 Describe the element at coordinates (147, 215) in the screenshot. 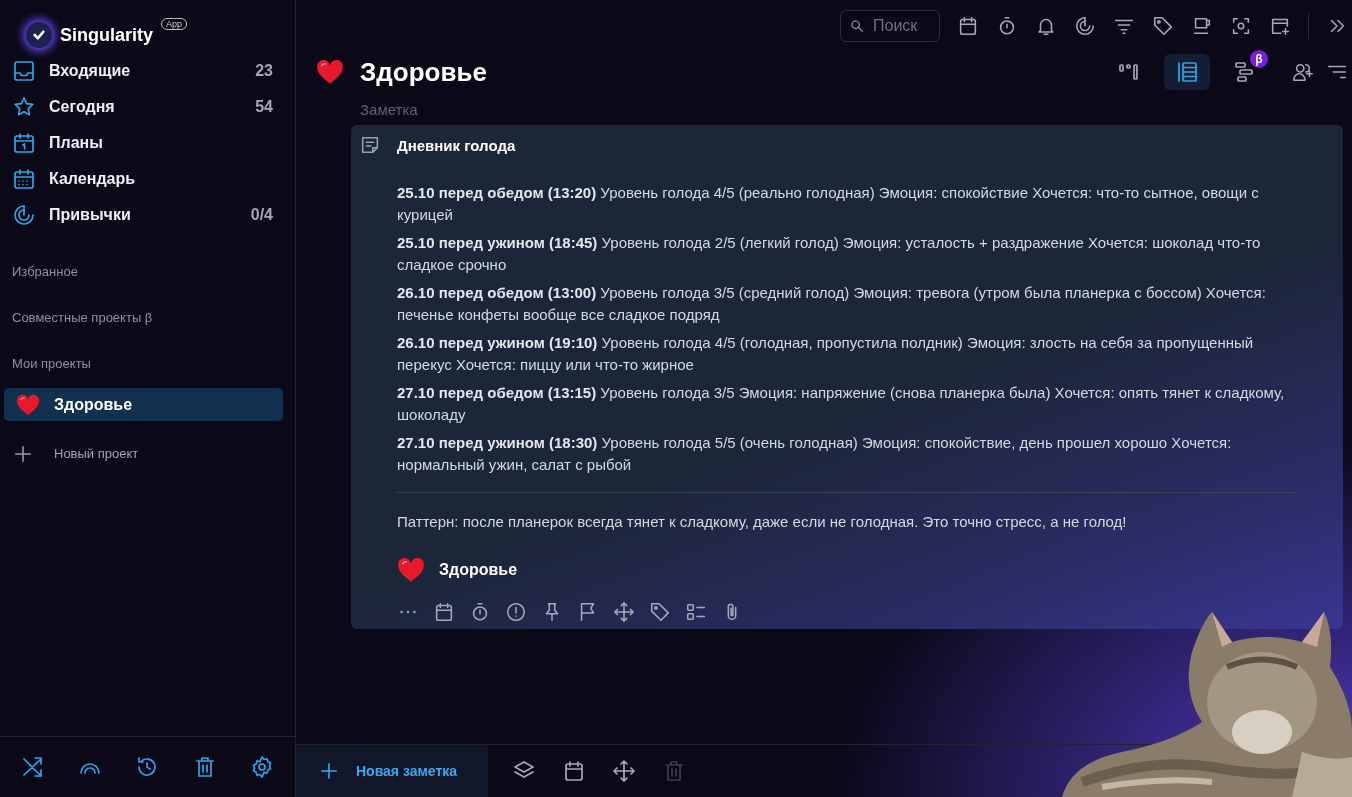

I see `nav-item: Привычки 0/4` at that location.